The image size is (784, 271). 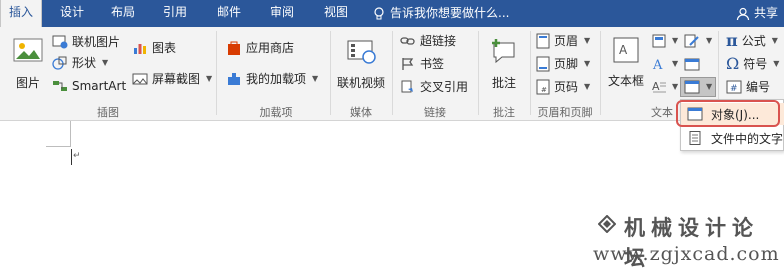 What do you see at coordinates (428, 41) in the screenshot?
I see `hyperlink-button: 超链接` at bounding box center [428, 41].